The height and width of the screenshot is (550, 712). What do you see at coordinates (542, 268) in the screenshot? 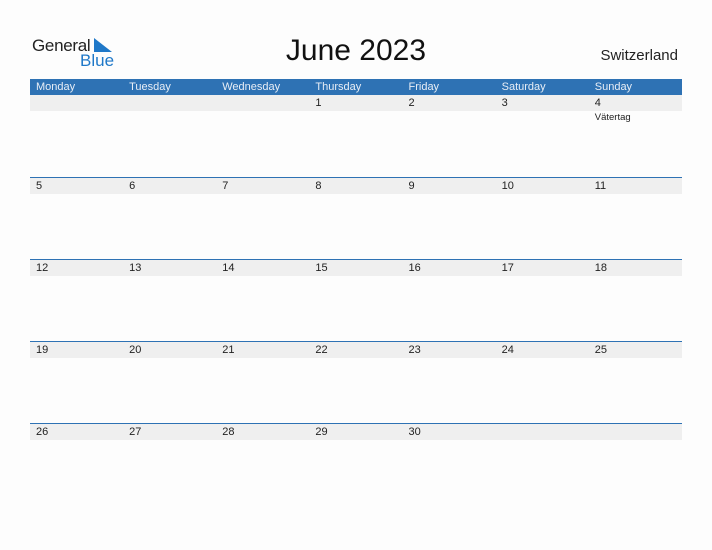
I see `day-cell: 17` at bounding box center [542, 268].